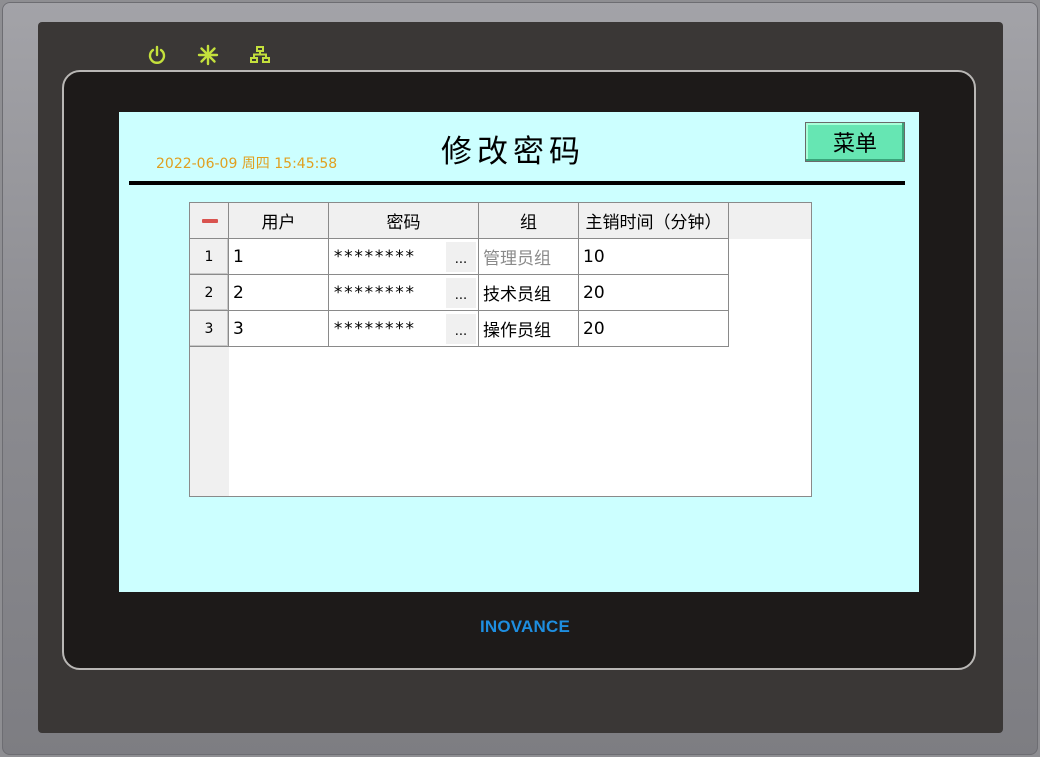 The width and height of the screenshot is (1040, 757). I want to click on run-icon, so click(208, 55).